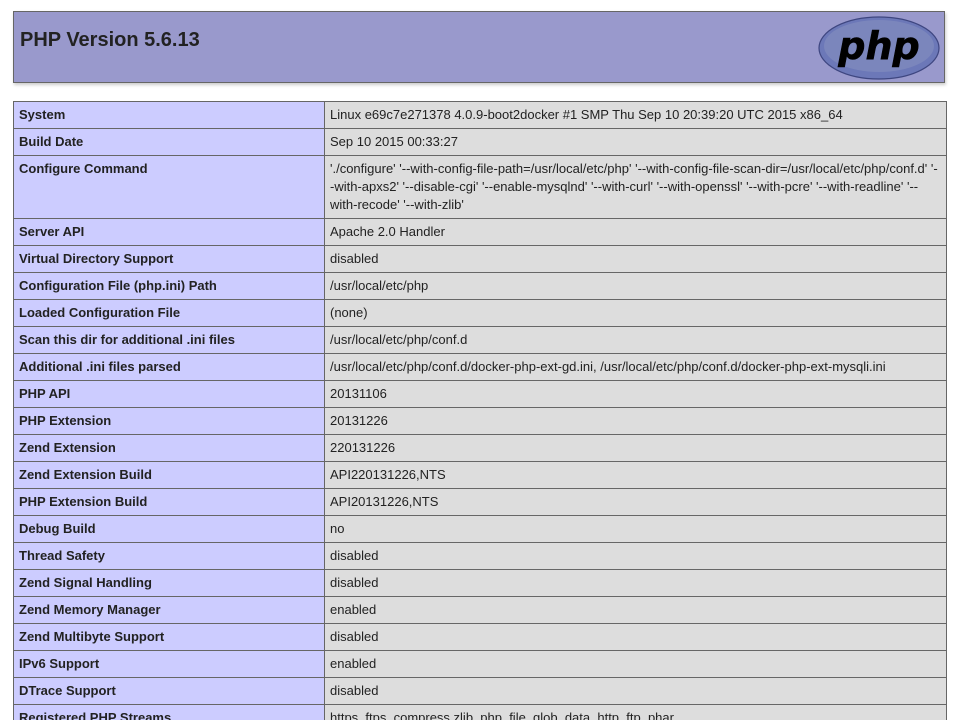 The image size is (960, 720). I want to click on row-label: Debug Build, so click(169, 529).